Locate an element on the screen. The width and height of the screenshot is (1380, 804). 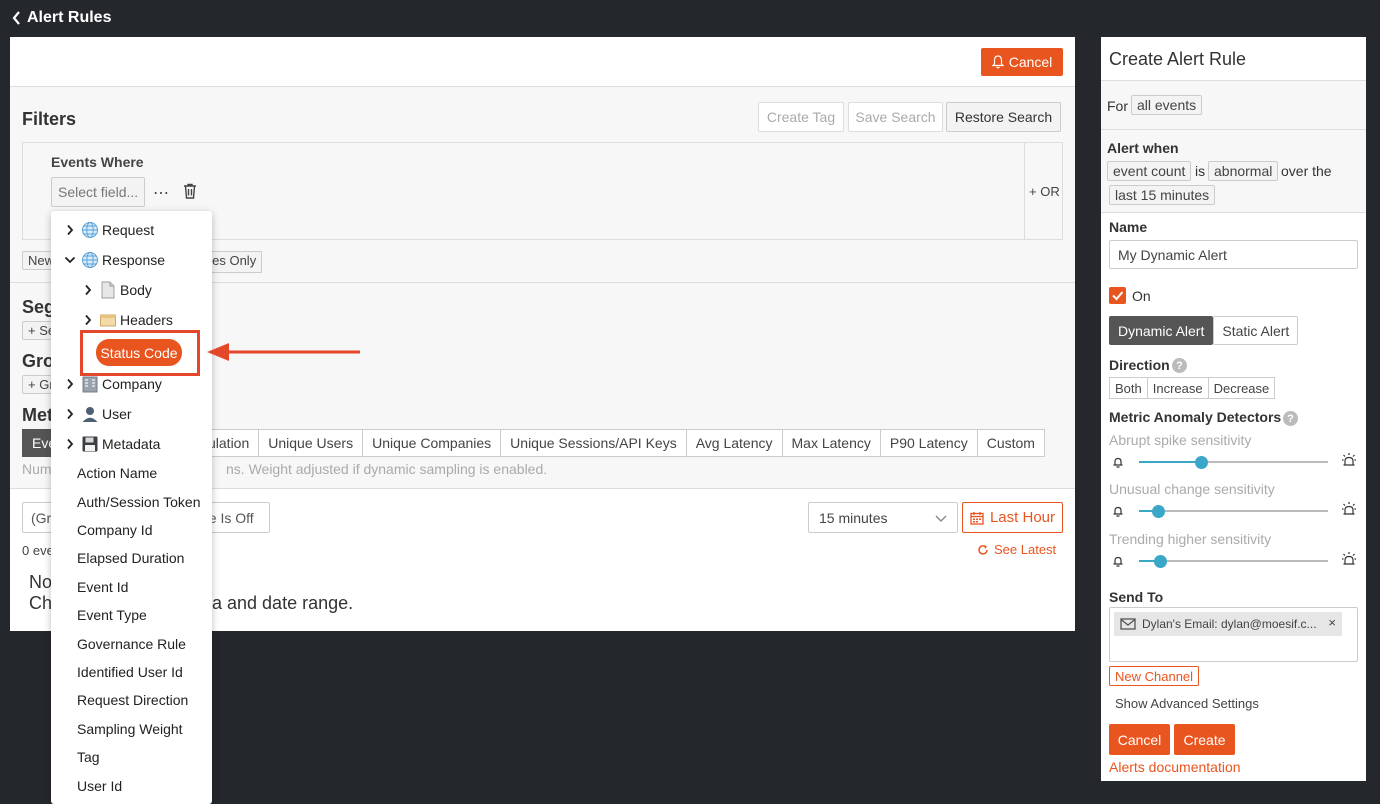
dropdown-item-label: Company is located at coordinates (132, 384).